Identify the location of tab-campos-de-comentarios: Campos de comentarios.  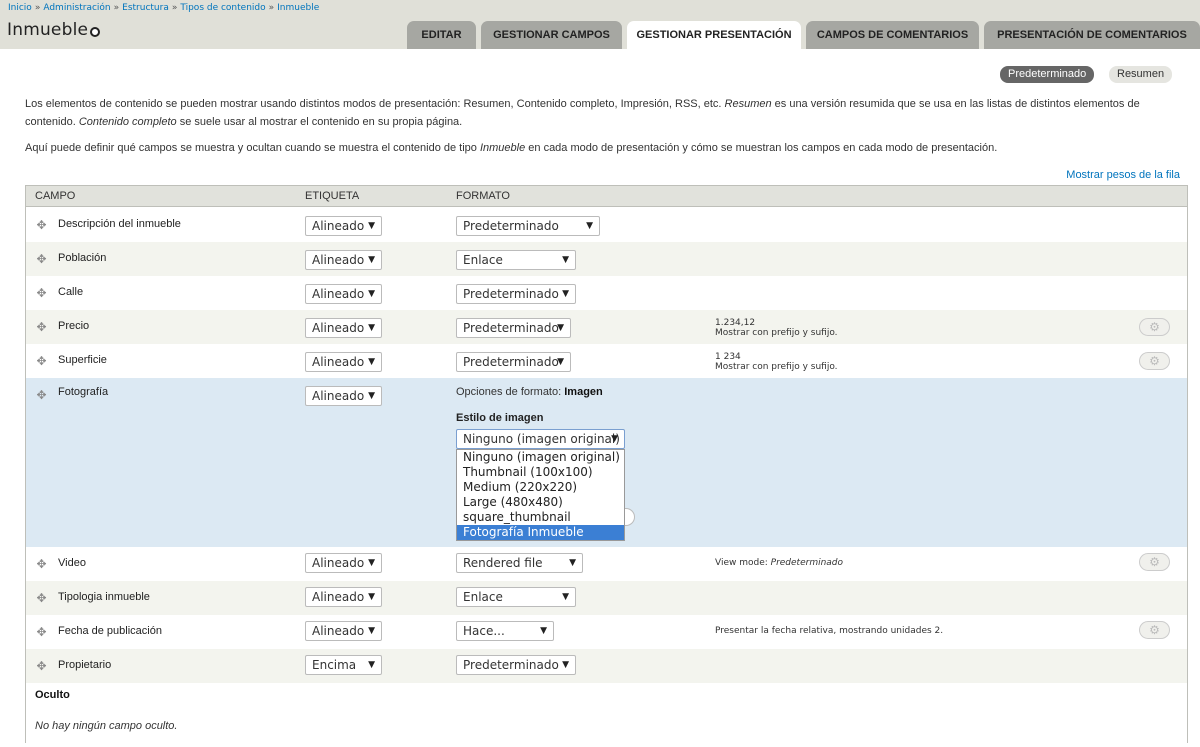
(892, 35).